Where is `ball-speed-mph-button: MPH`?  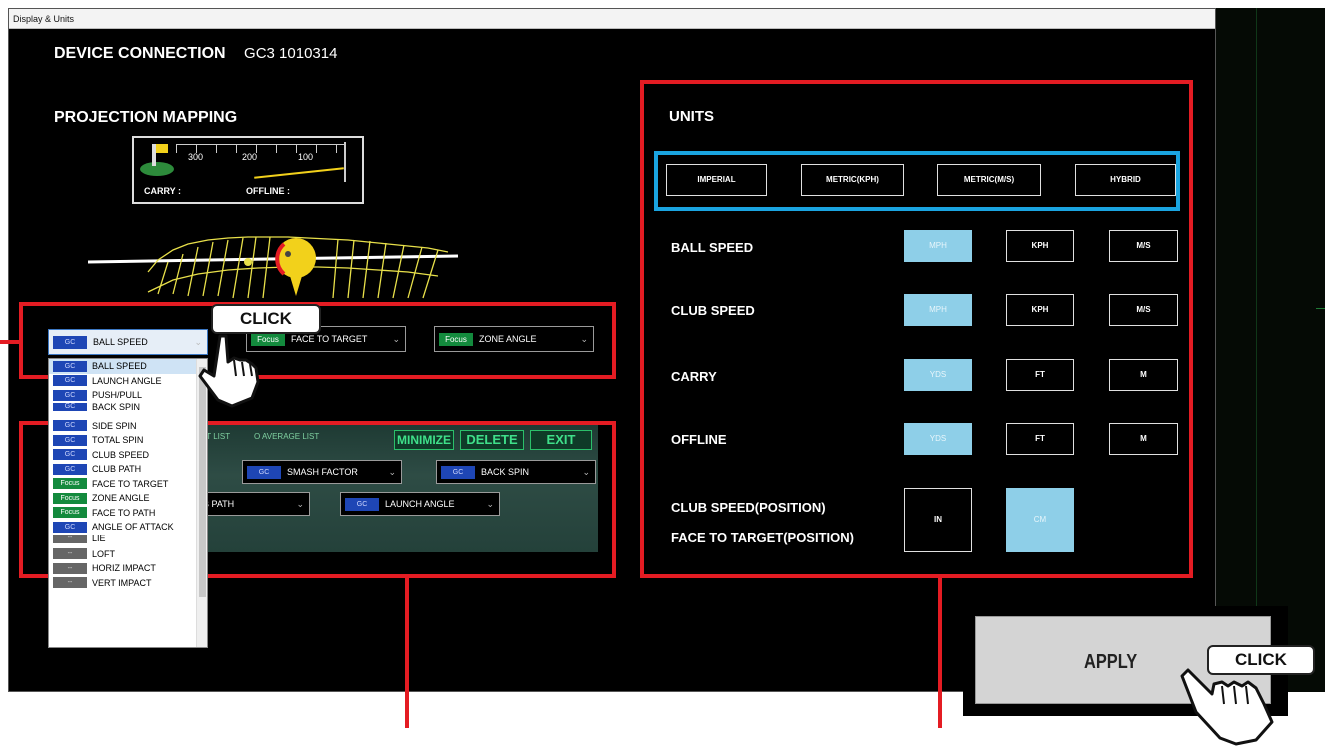 ball-speed-mph-button: MPH is located at coordinates (938, 246).